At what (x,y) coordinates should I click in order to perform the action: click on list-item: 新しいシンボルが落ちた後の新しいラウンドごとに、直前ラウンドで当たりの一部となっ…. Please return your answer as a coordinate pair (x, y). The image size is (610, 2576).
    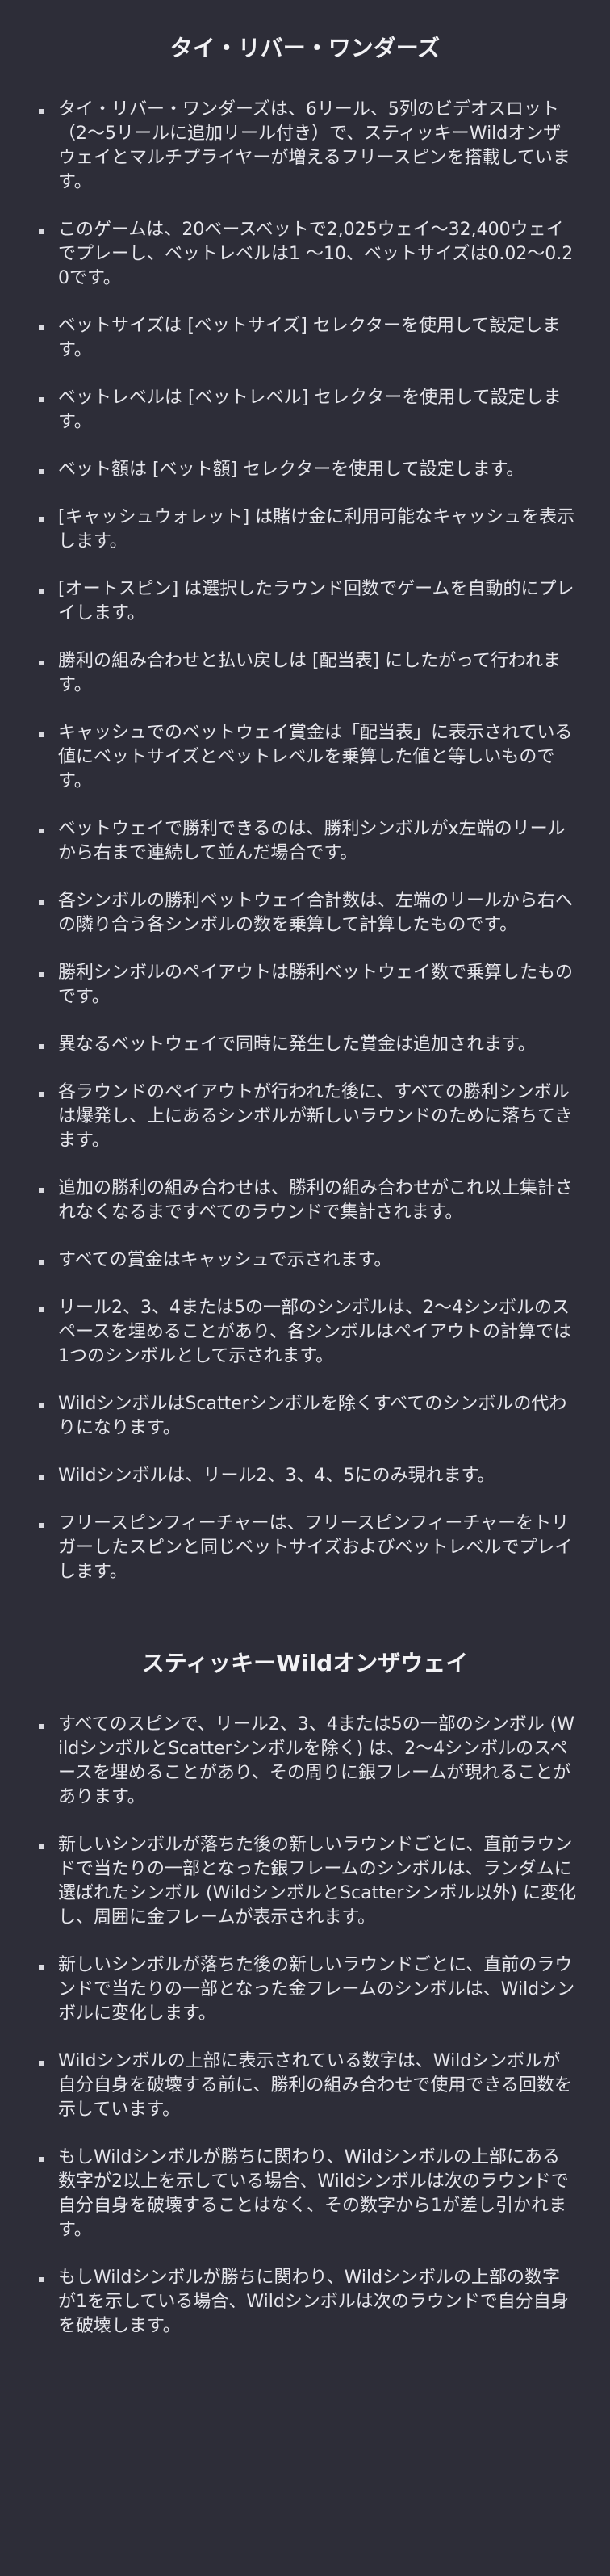
    Looking at the image, I should click on (307, 1881).